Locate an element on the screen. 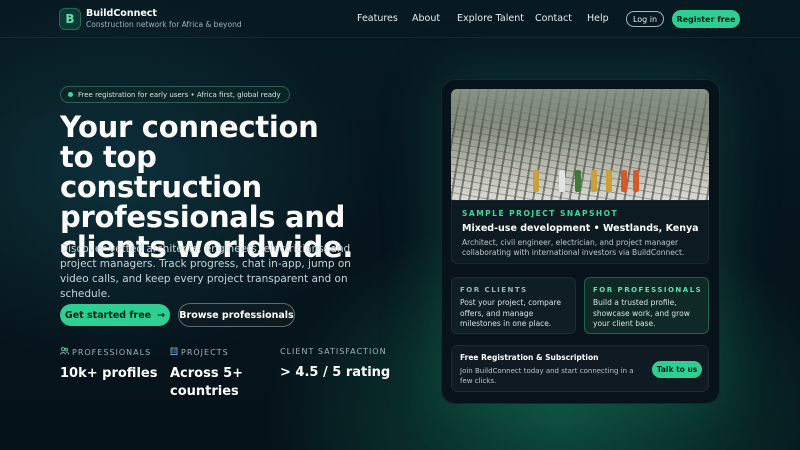 Image resolution: width=800 pixels, height=450 pixels. browse-professionals-button: Browse professionals is located at coordinates (236, 315).